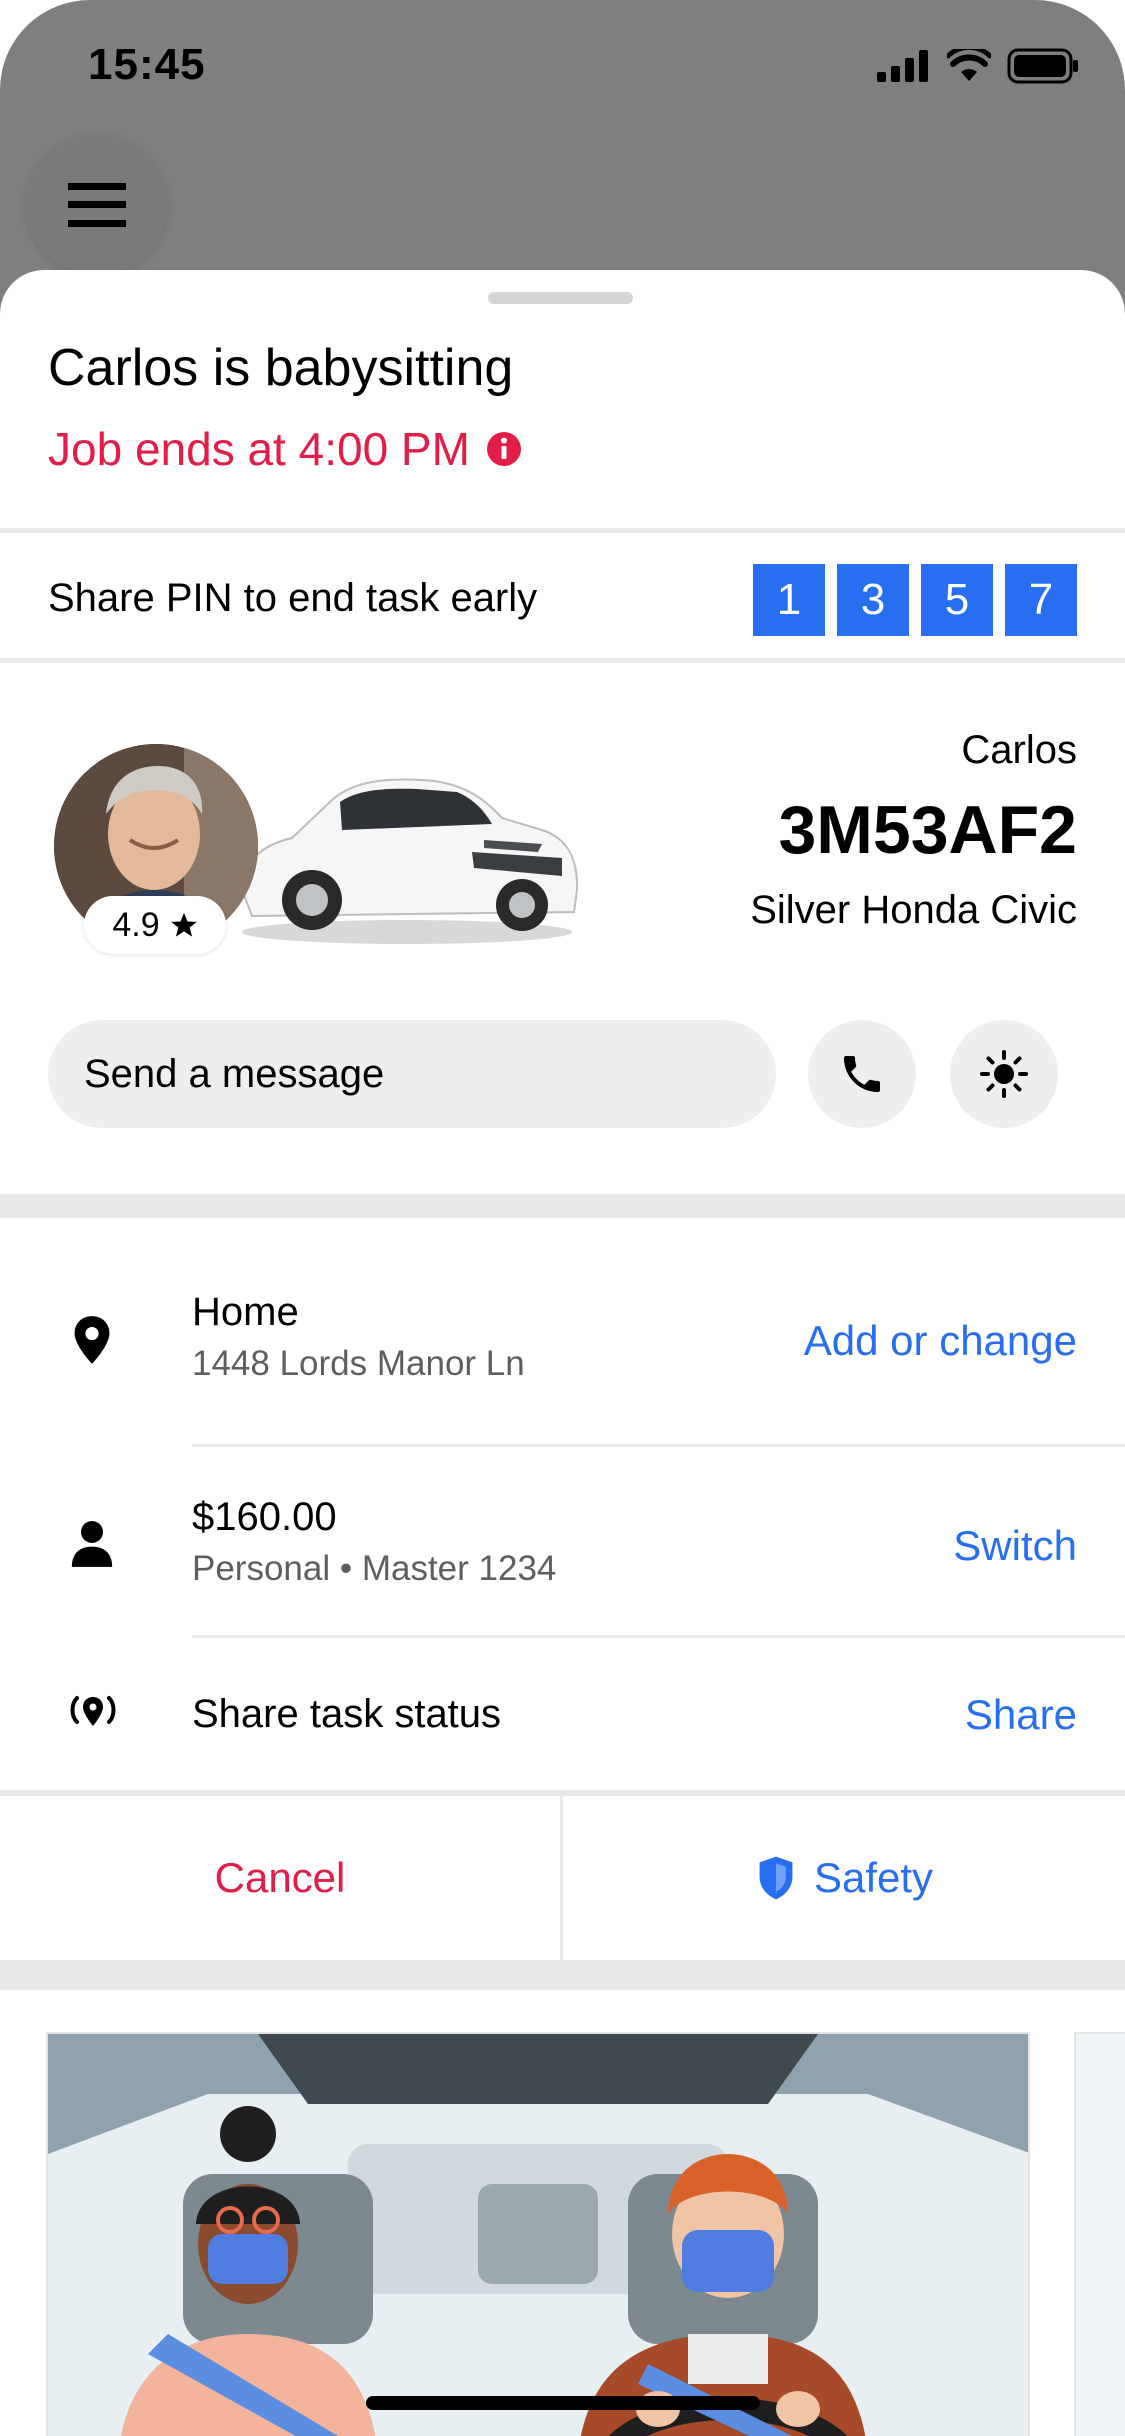  I want to click on payment-method: Personal • Master 1234, so click(374, 1568).